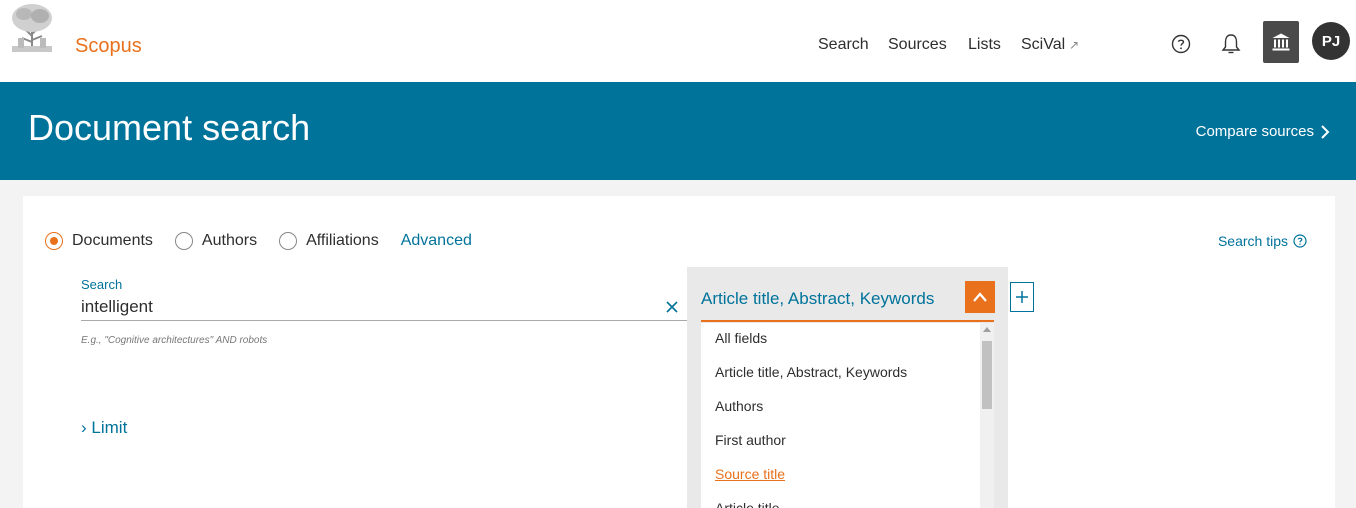 This screenshot has width=1356, height=508. I want to click on institution-button, so click(1281, 42).